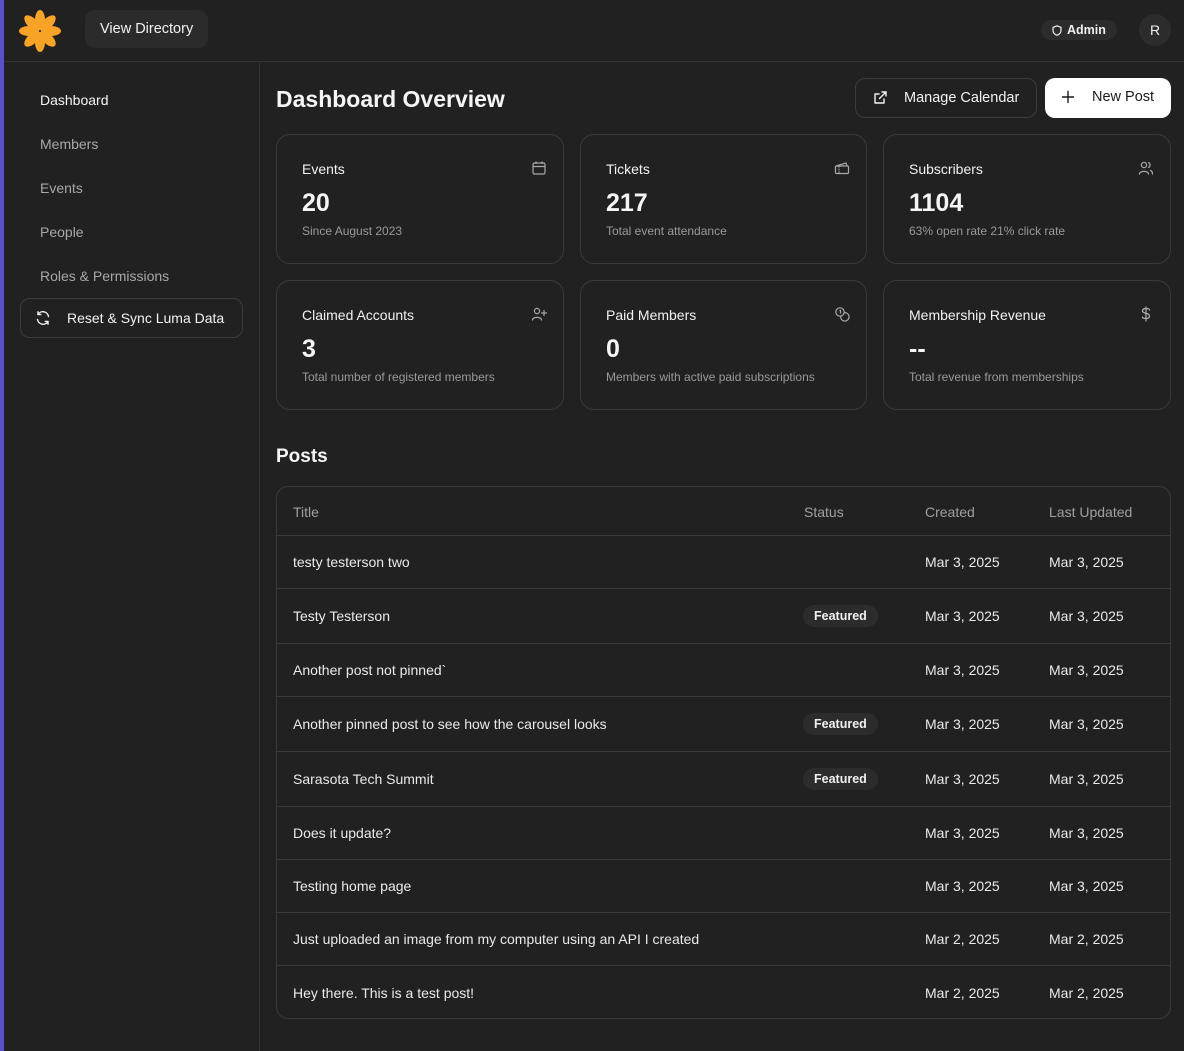 The width and height of the screenshot is (1184, 1051). What do you see at coordinates (723, 199) in the screenshot?
I see `stat-card-tickets: Tickets 217 Total event attendance` at bounding box center [723, 199].